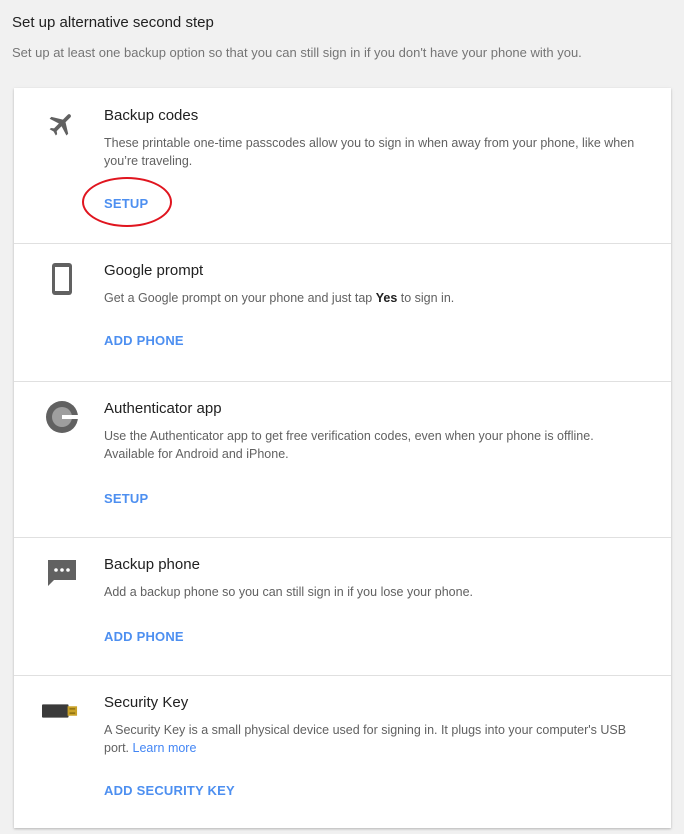  What do you see at coordinates (169, 790) in the screenshot?
I see `add-security-key-button: ADD SECURITY KEY` at bounding box center [169, 790].